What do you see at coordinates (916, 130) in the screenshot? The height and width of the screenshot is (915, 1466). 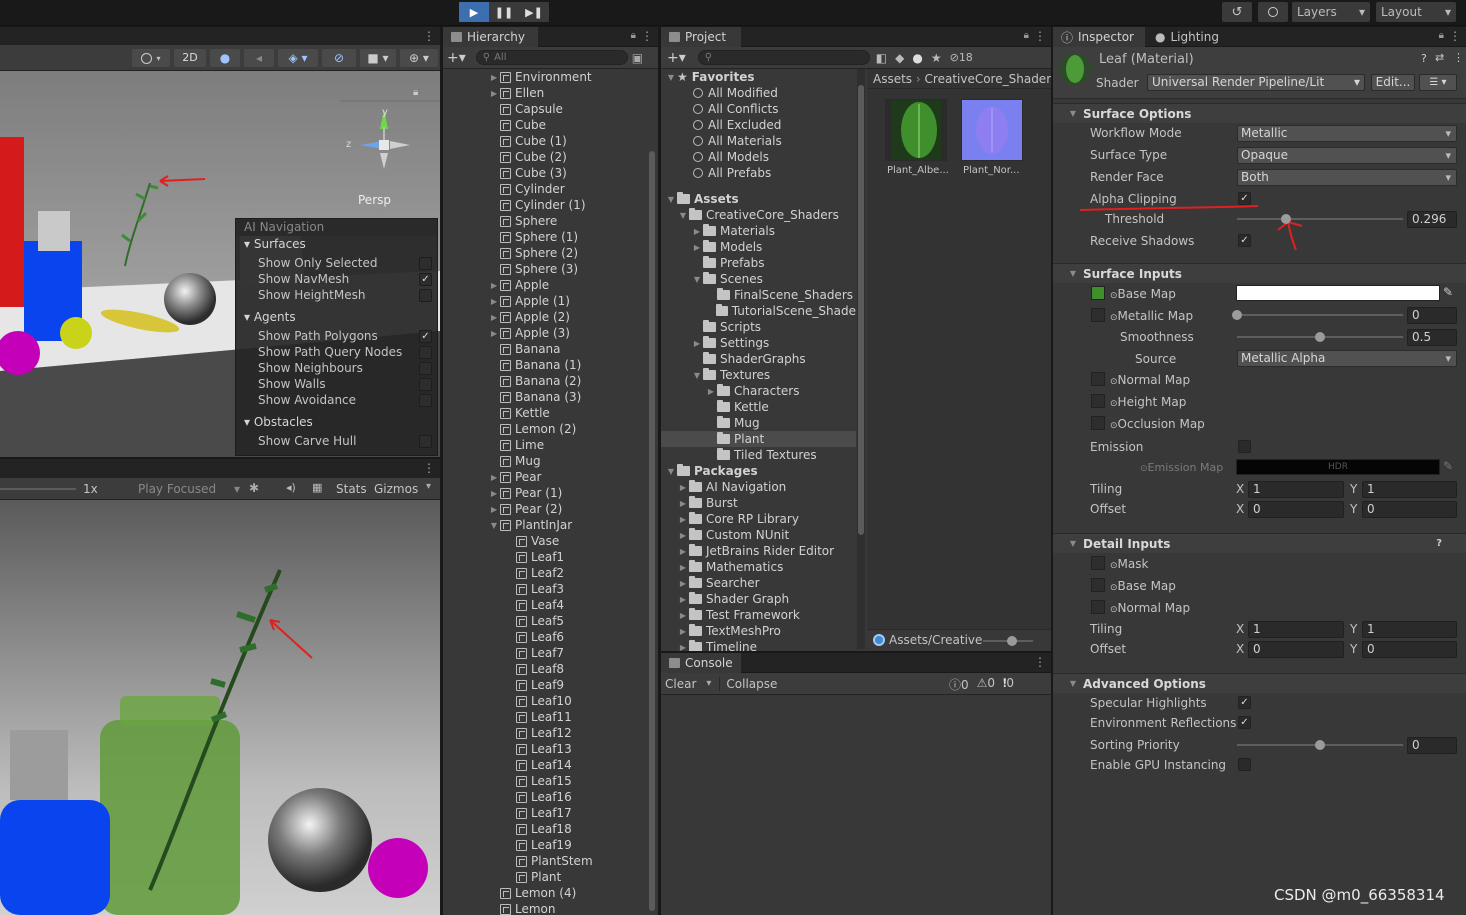 I see `asset-plant-albedo` at bounding box center [916, 130].